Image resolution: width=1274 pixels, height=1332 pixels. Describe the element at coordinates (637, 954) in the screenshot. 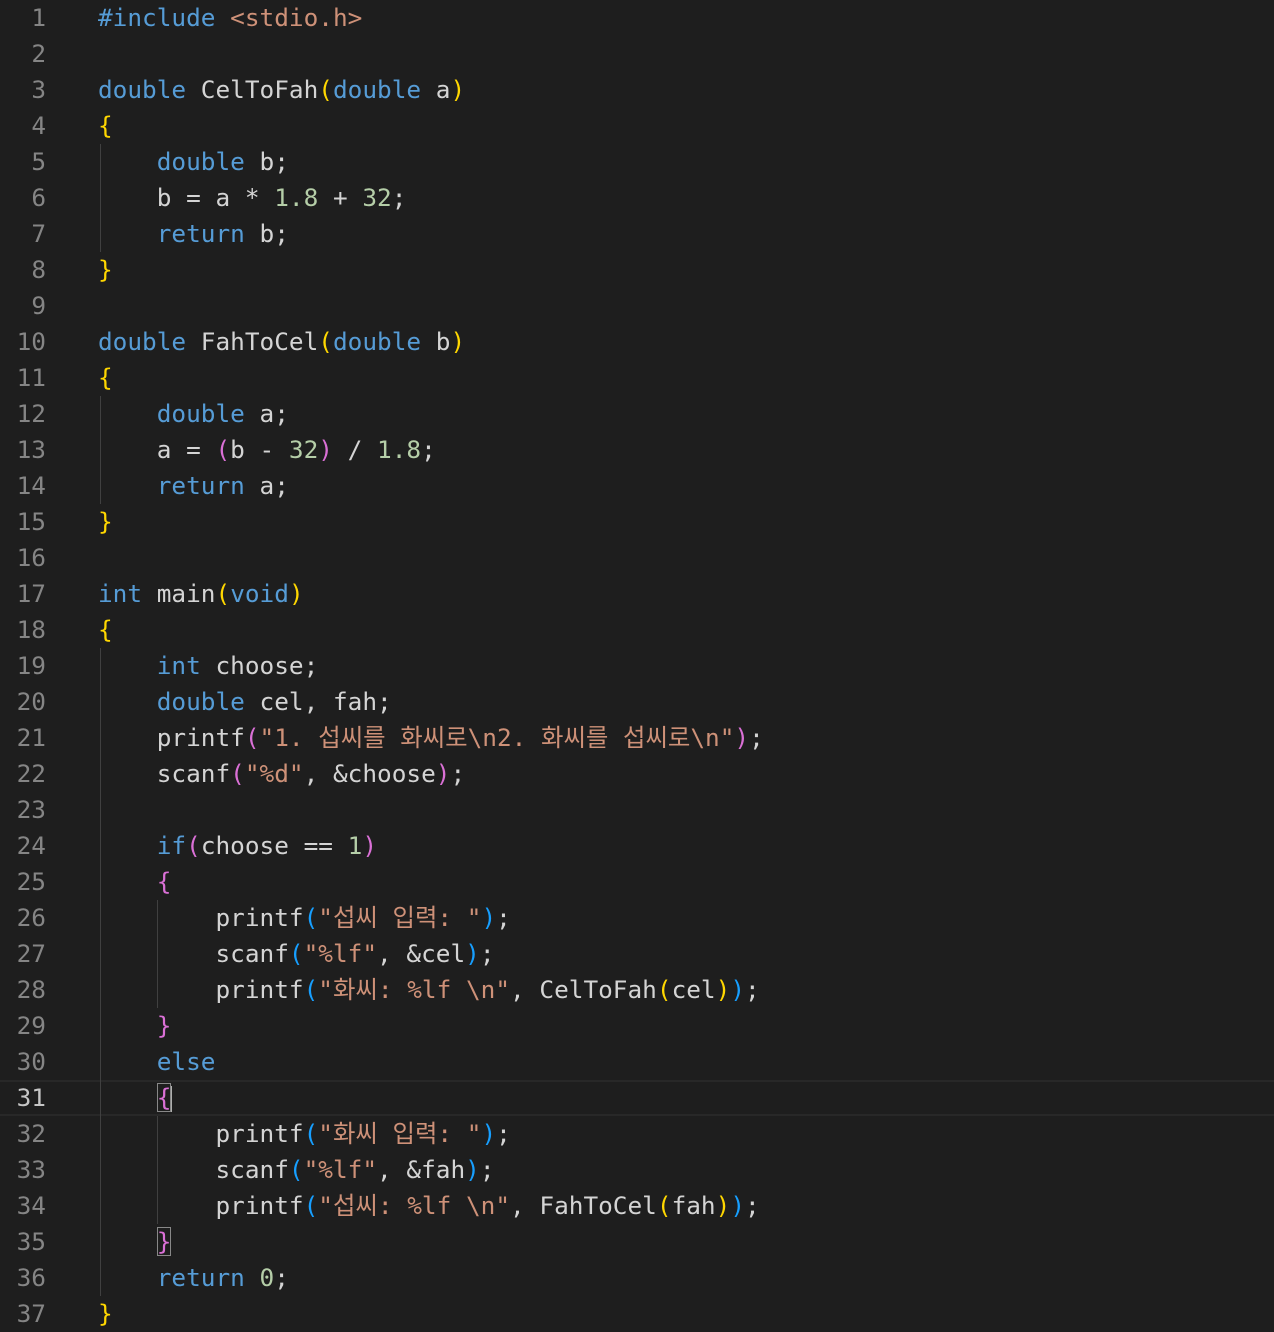

I see `code-line-27: 27 scanf("%lf", &cel);` at that location.